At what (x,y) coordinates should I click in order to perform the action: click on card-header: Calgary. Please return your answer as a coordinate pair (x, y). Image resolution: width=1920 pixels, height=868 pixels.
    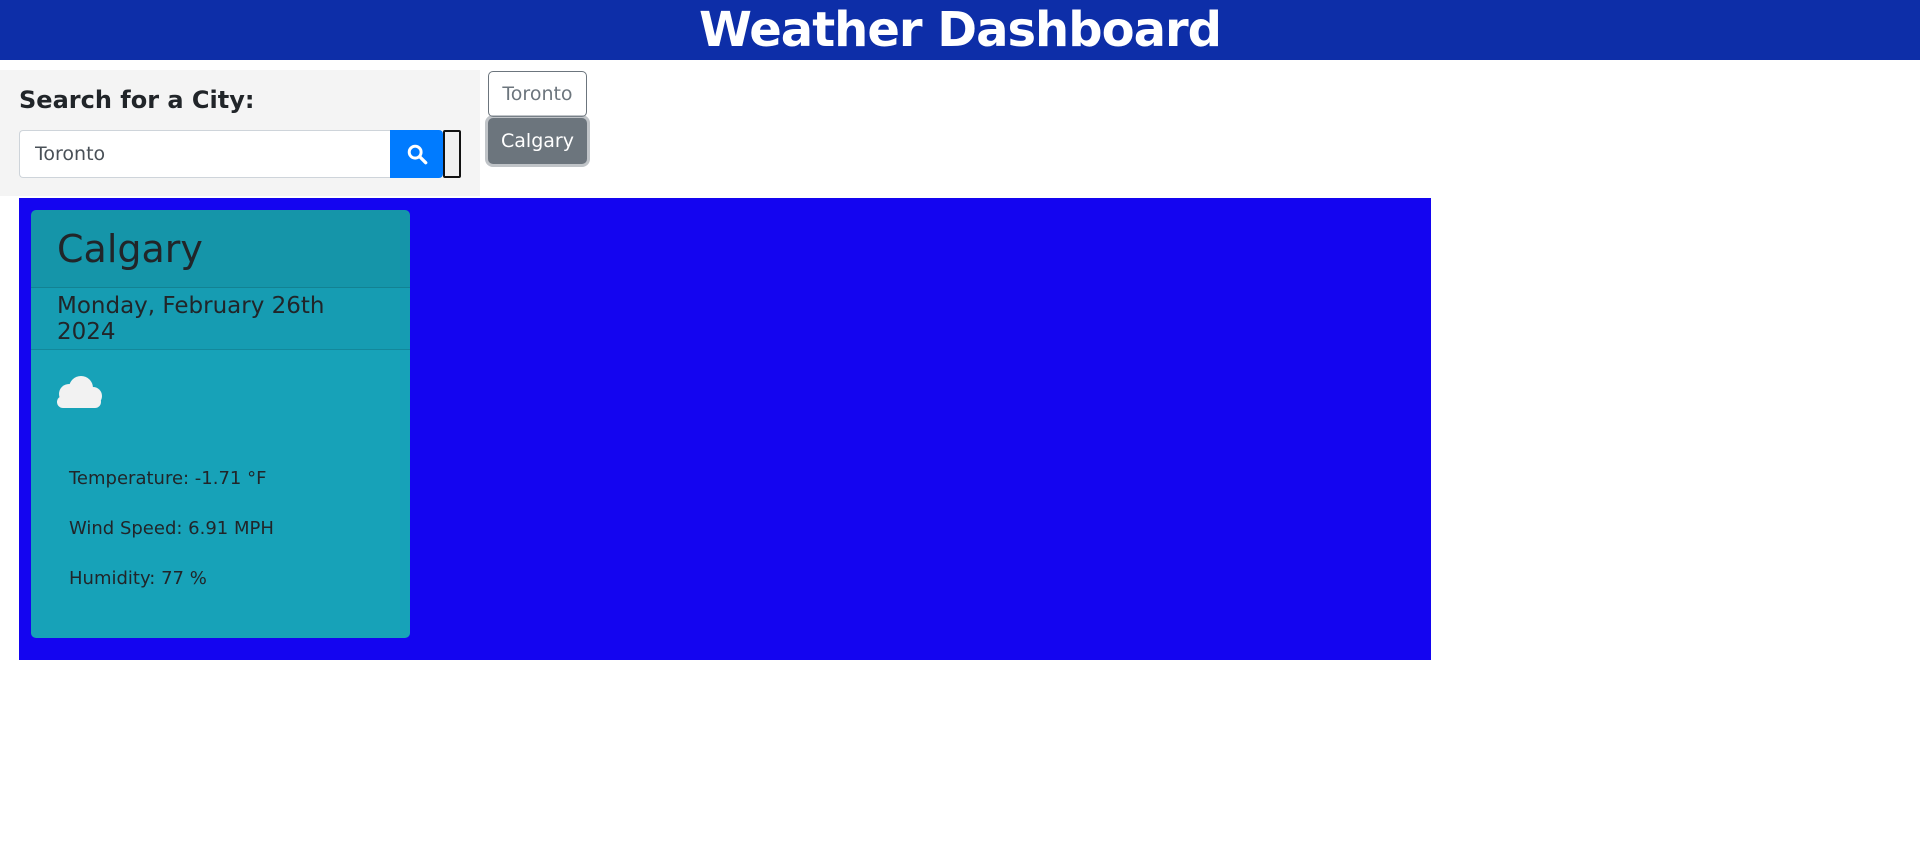
    Looking at the image, I should click on (220, 249).